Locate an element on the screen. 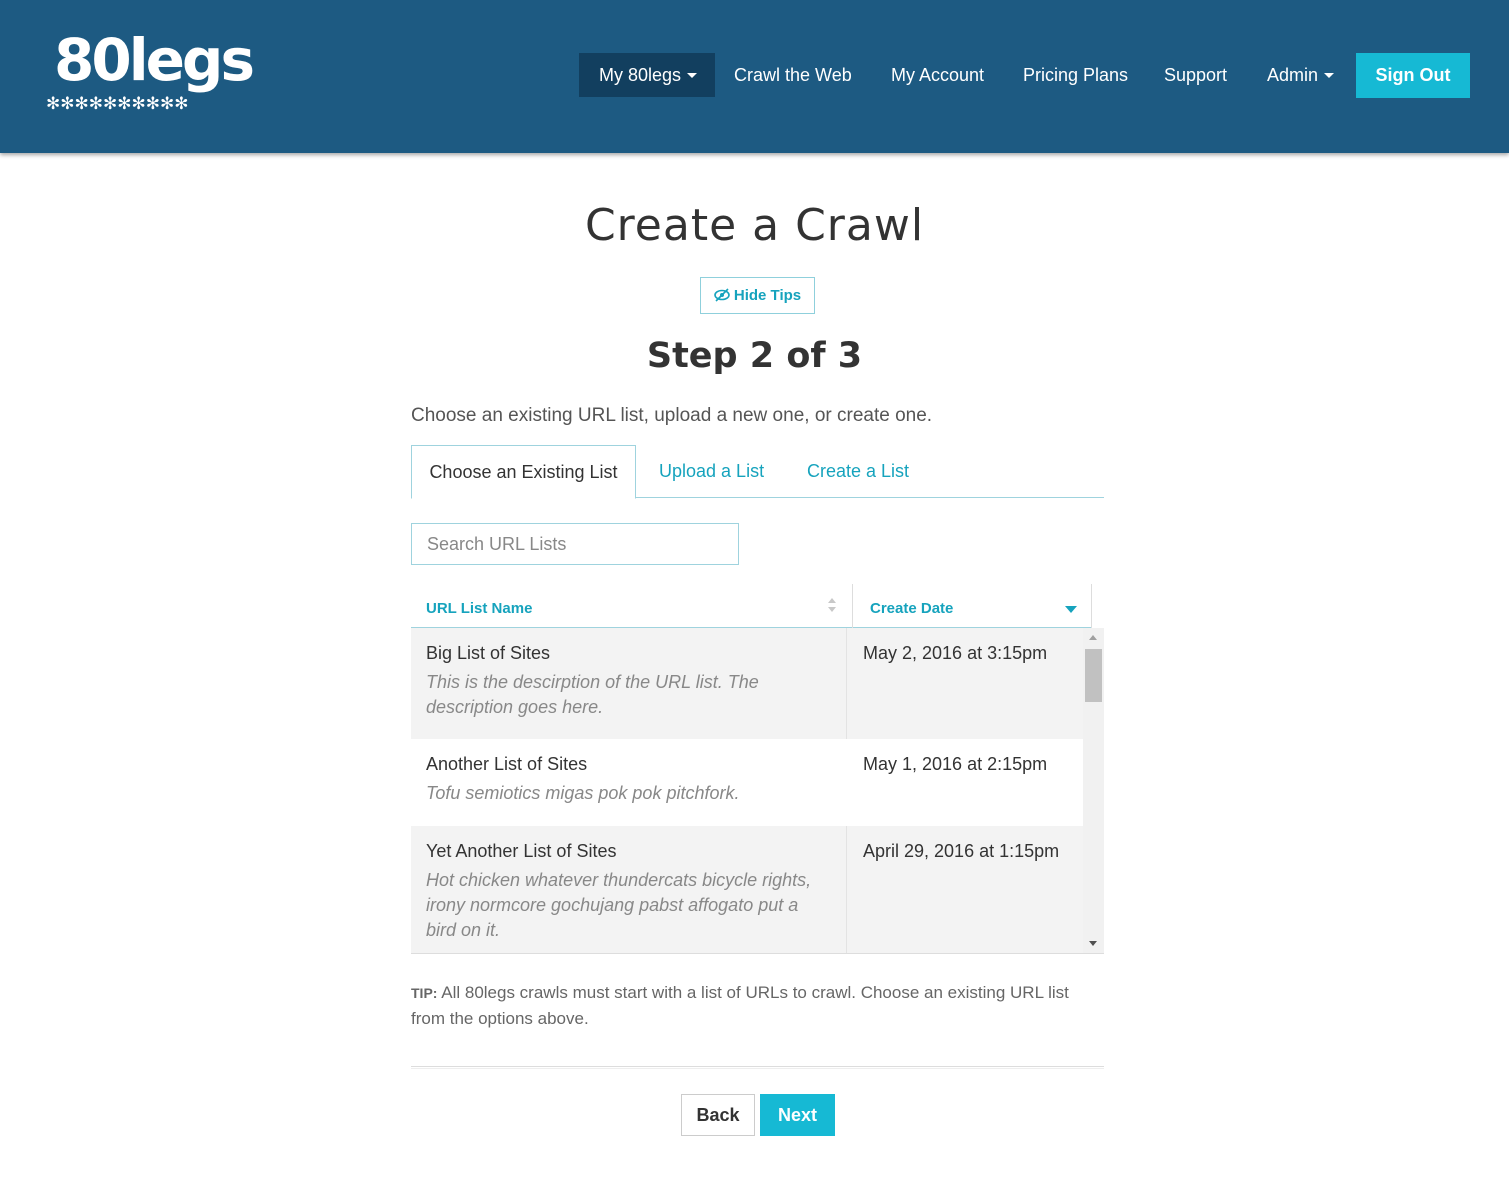 The width and height of the screenshot is (1509, 1189). scroll-down-arrow-icon is located at coordinates (1093, 943).